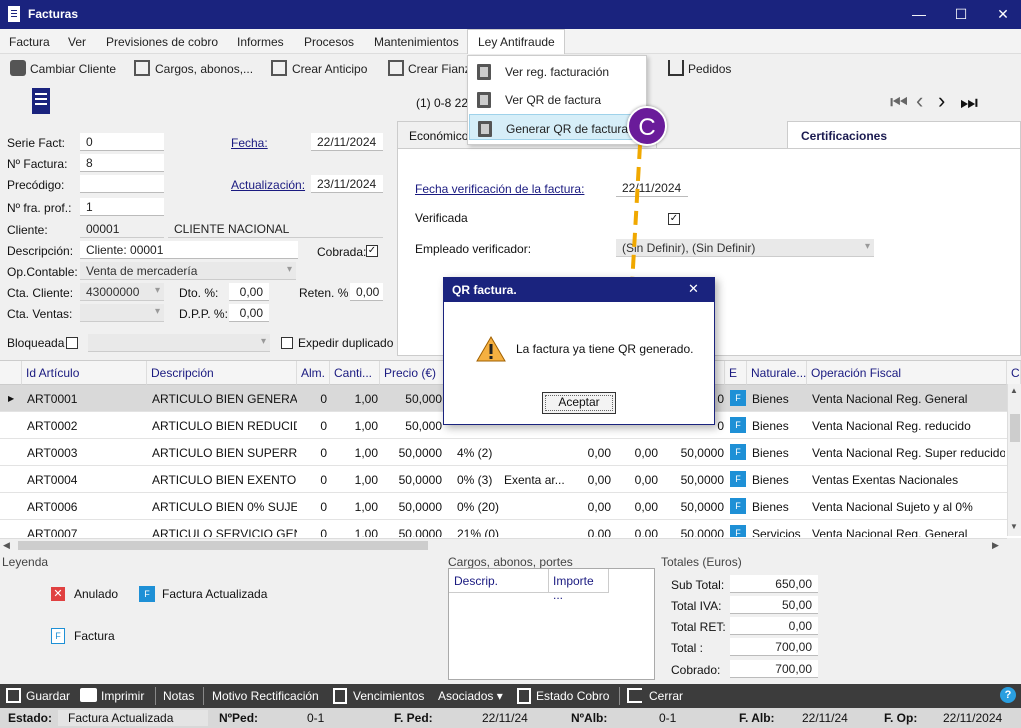 The image size is (1021, 728). Describe the element at coordinates (223, 545) in the screenshot. I see `hscroll-thumb` at that location.